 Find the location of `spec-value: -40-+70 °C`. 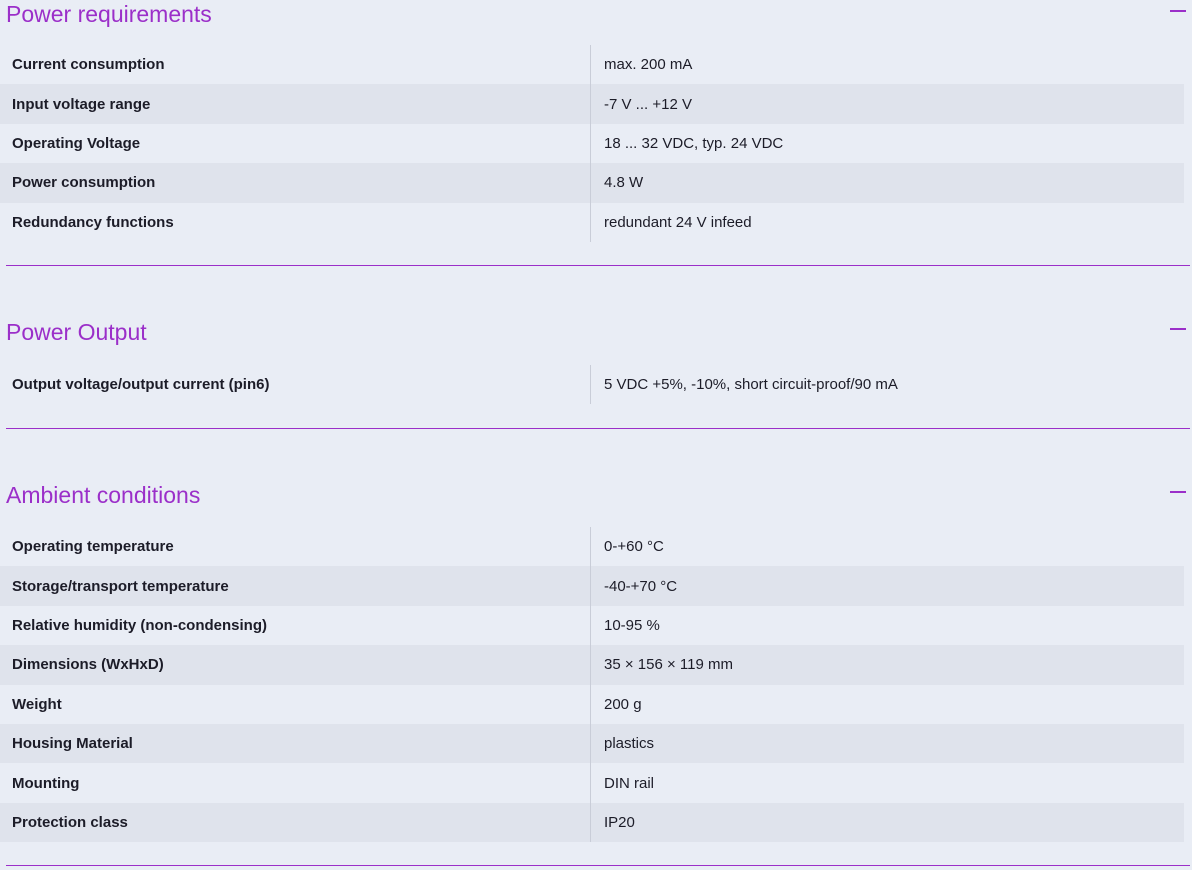

spec-value: -40-+70 °C is located at coordinates (641, 586).